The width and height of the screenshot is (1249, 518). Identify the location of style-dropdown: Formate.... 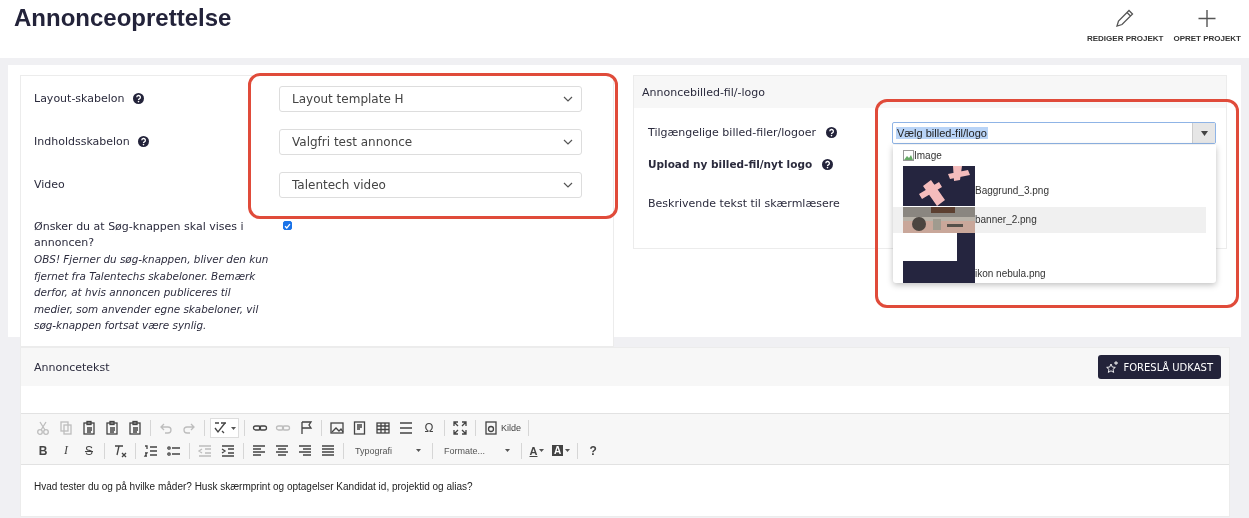
(477, 450).